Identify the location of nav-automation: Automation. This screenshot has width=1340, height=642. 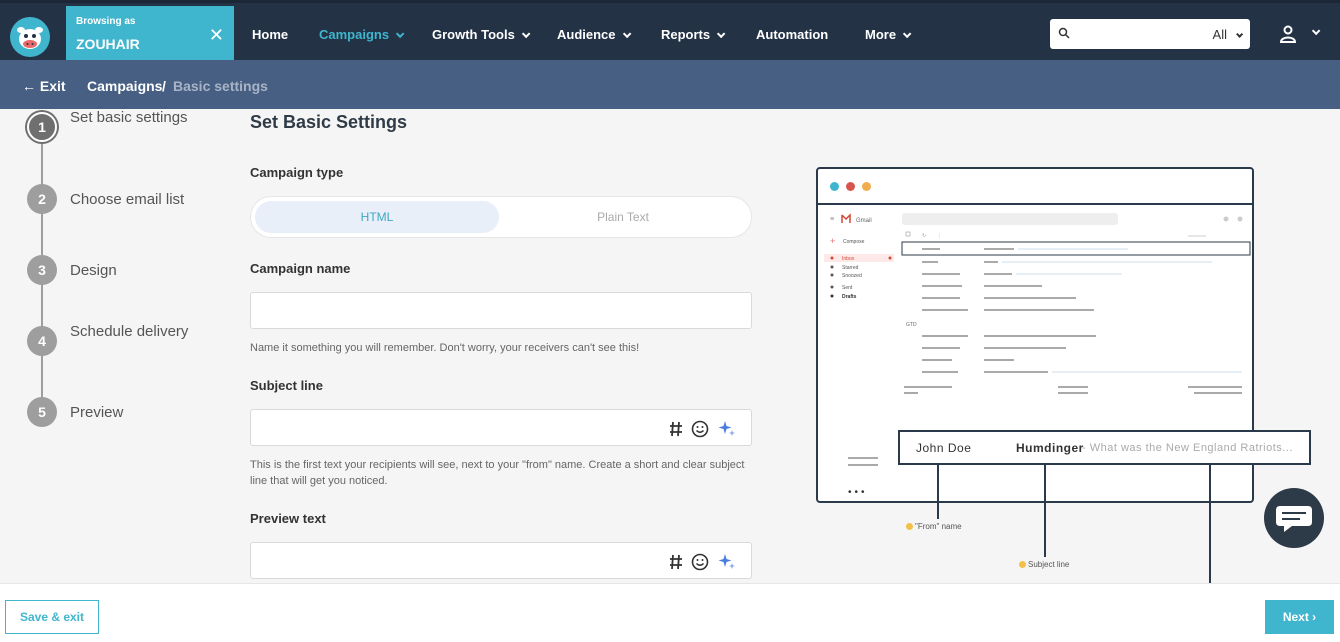
(792, 34).